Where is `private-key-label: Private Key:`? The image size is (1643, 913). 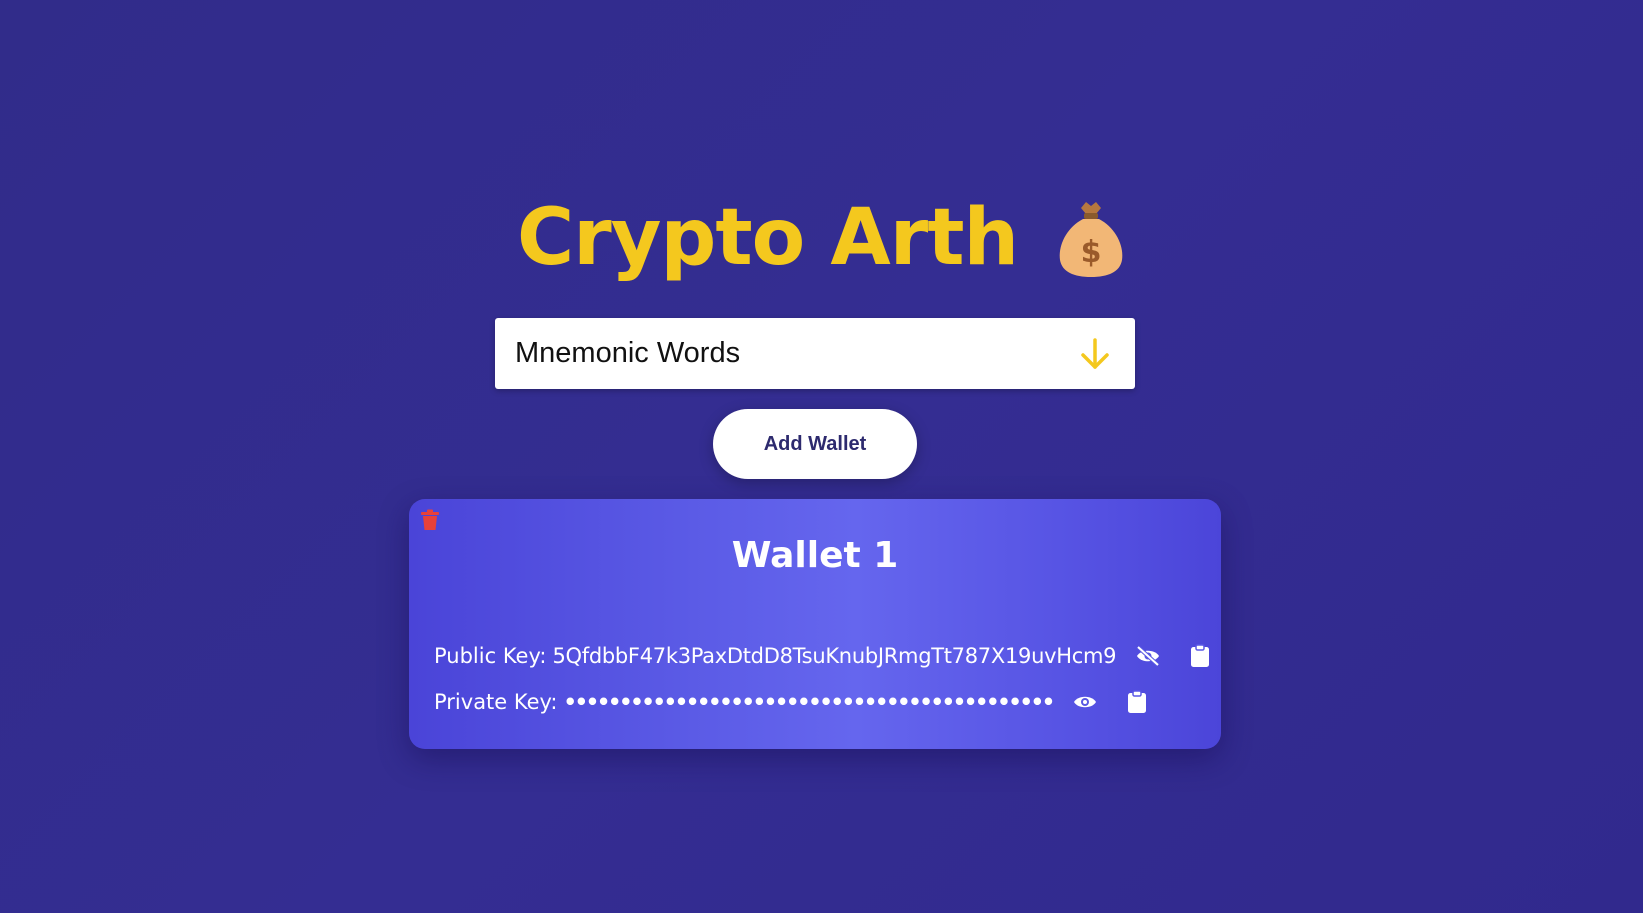
private-key-label: Private Key: is located at coordinates (496, 702).